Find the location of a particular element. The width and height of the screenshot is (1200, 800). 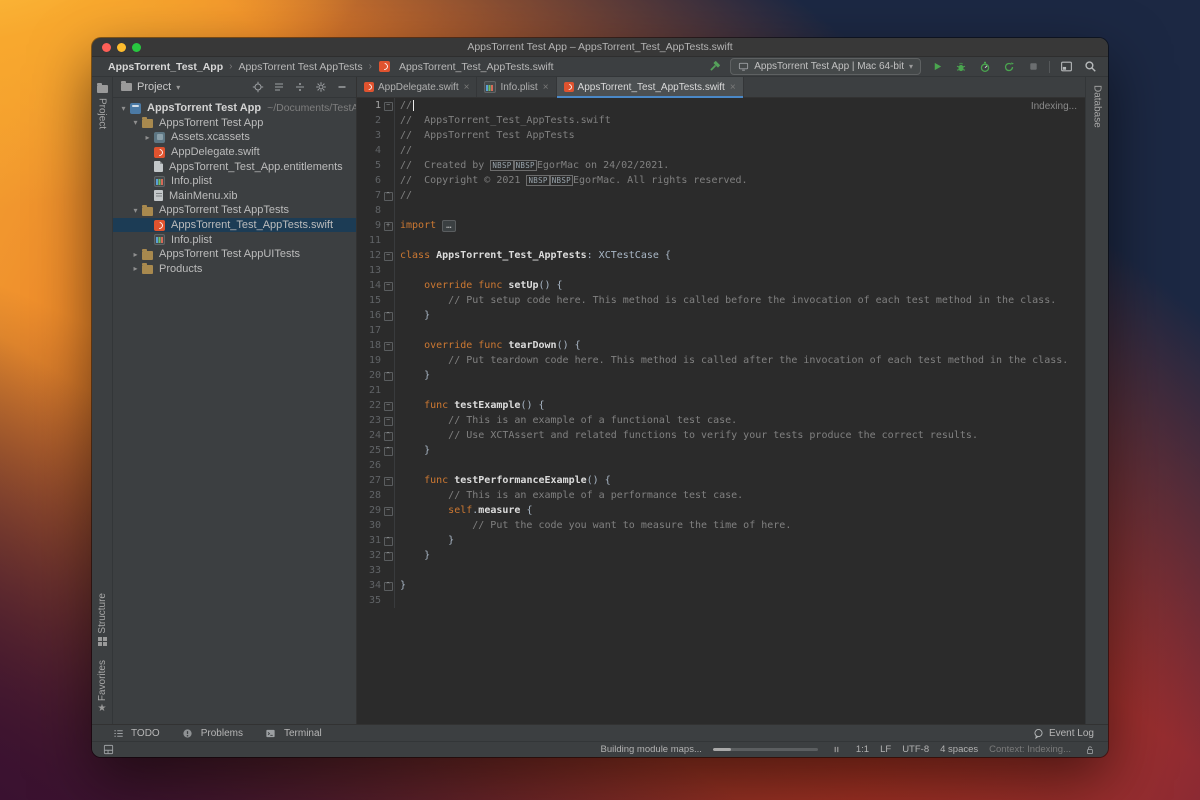

build-hammer-icon is located at coordinates (714, 67).